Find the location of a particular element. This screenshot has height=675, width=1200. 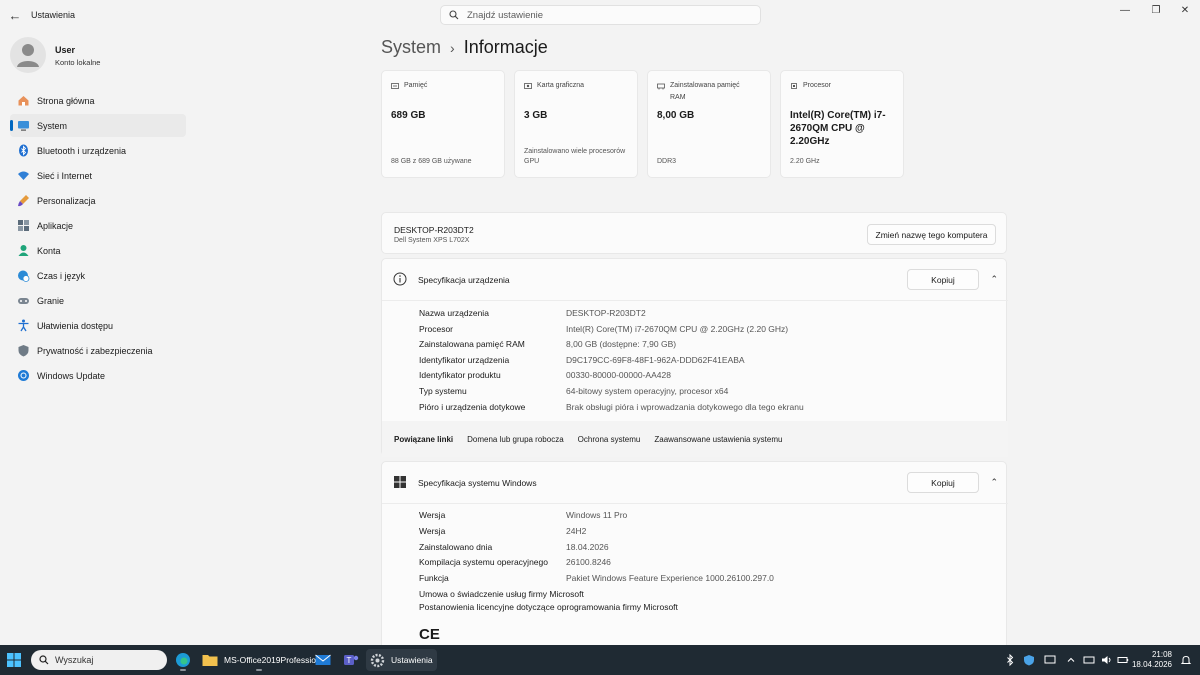

breadcrumb: System › Informacje is located at coordinates (464, 47).